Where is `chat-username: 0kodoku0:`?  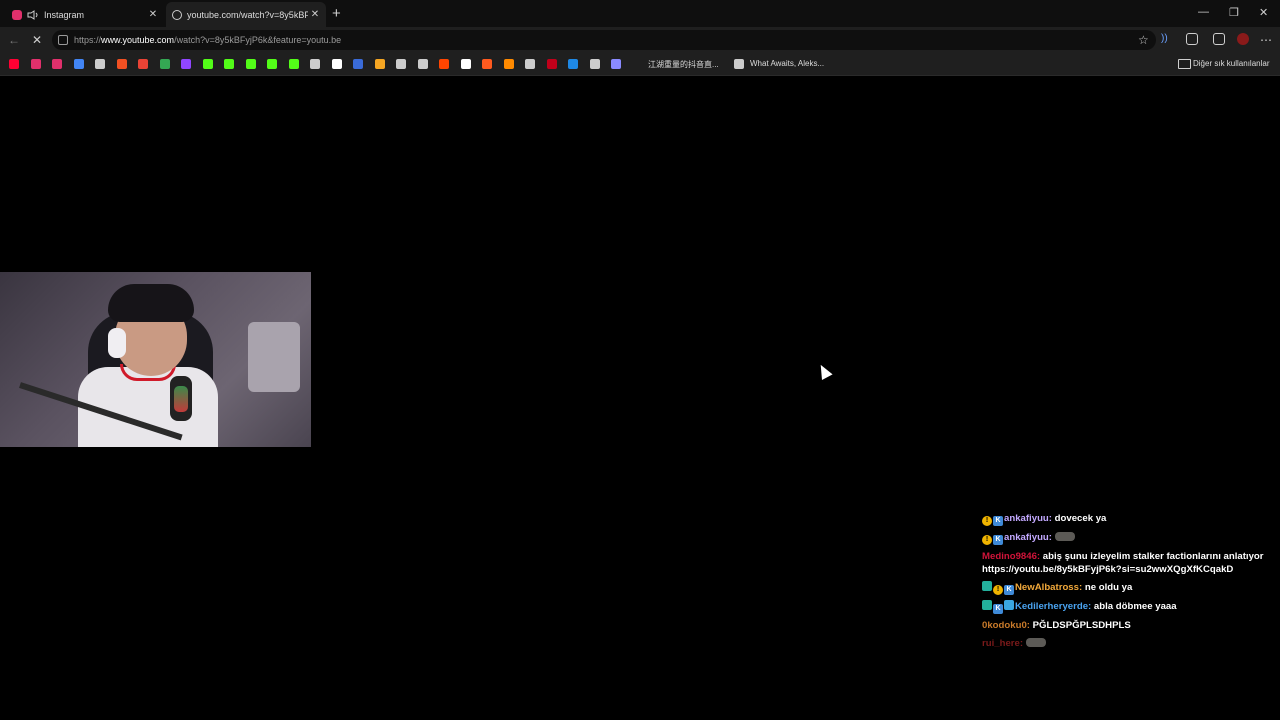
chat-username: 0kodoku0: is located at coordinates (1007, 625).